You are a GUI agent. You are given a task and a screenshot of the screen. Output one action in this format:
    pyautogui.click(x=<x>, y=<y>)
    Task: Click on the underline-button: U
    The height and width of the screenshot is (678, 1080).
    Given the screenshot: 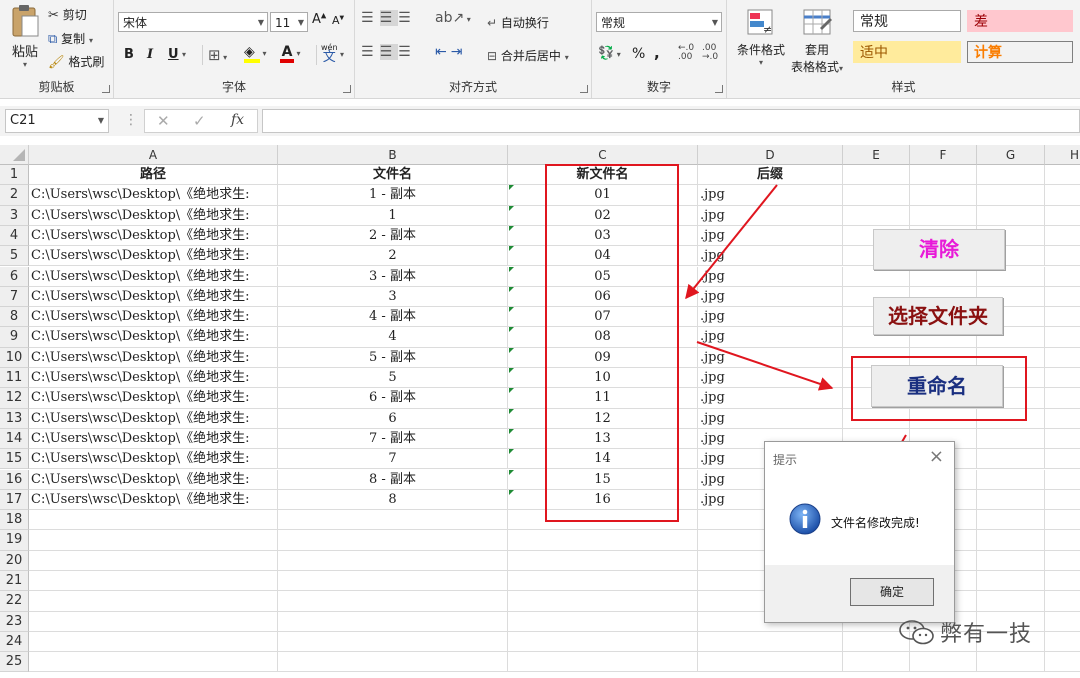 What is the action you would take?
    pyautogui.click(x=173, y=54)
    